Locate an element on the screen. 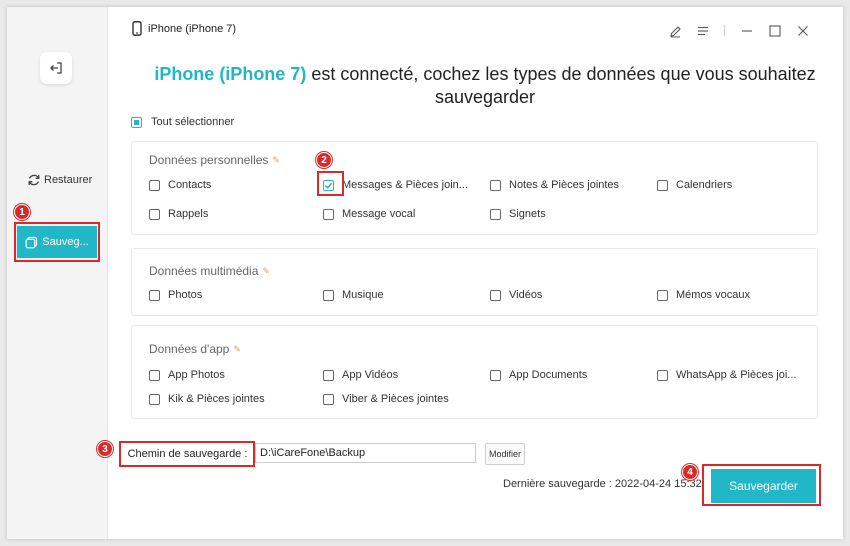 This screenshot has width=850, height=546. annotation-badge-3: 3 is located at coordinates (105, 449).